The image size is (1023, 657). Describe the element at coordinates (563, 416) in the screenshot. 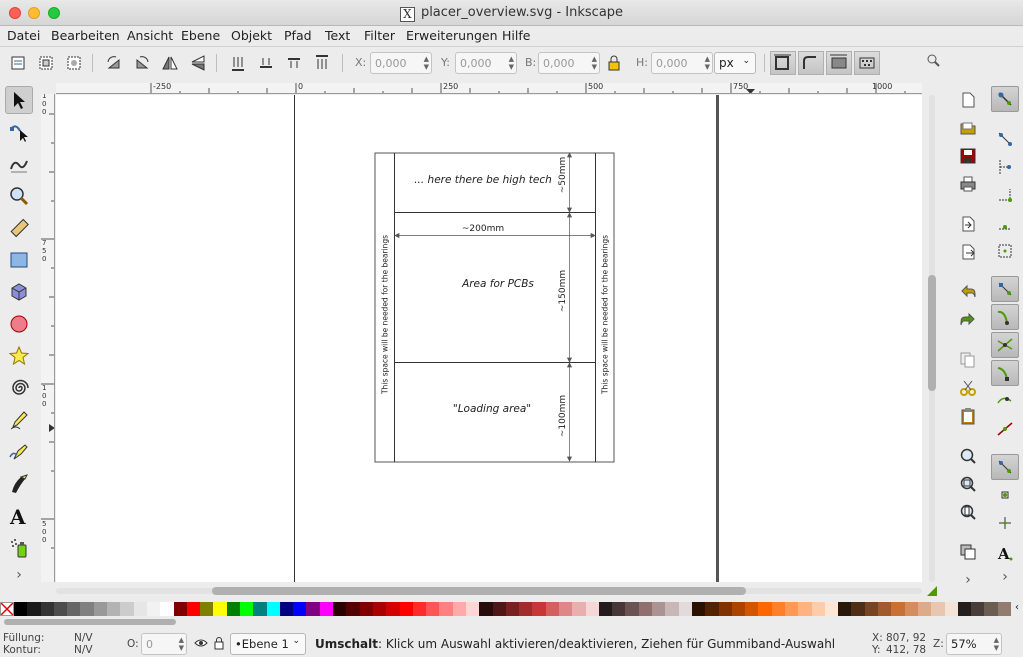

I see `bottom-dimension-label: ~100mm` at that location.